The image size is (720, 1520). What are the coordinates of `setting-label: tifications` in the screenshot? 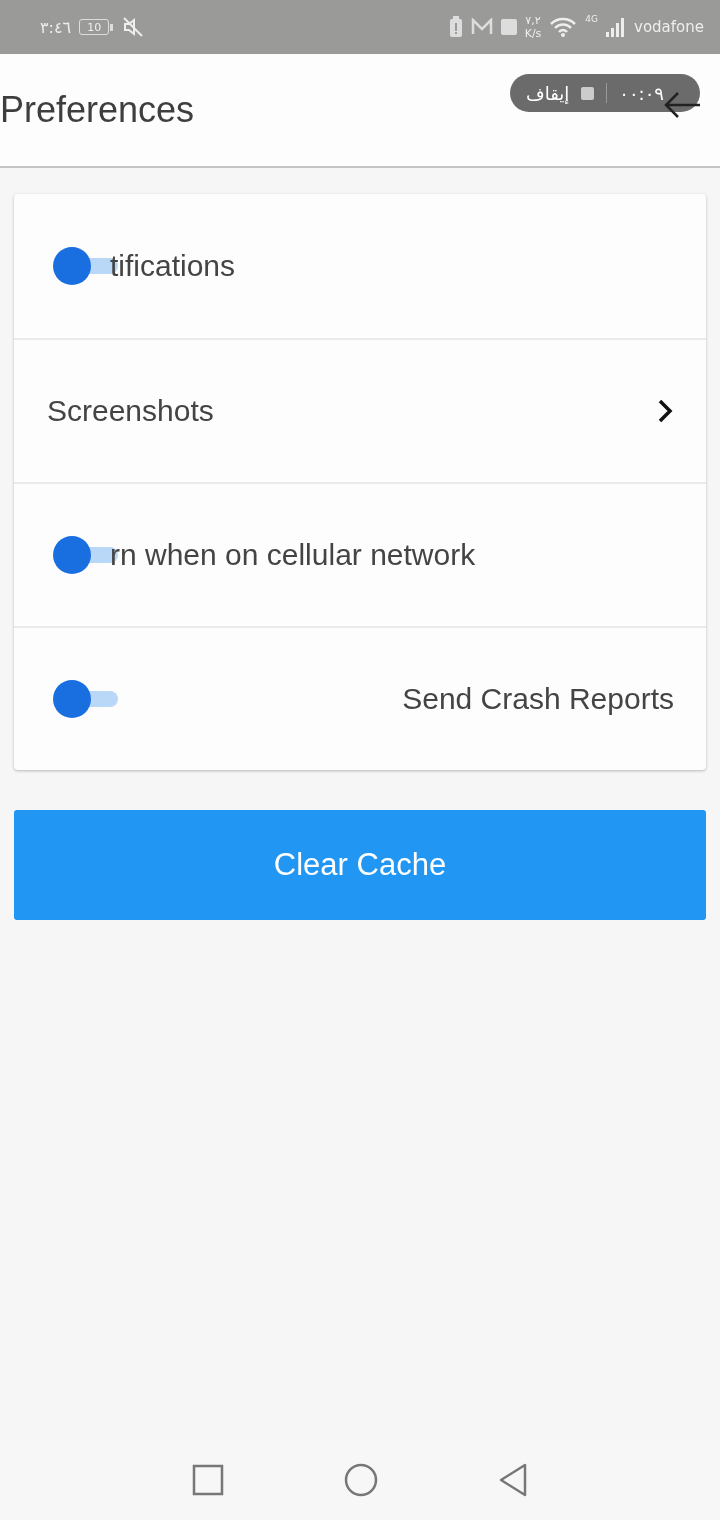 It's located at (173, 266).